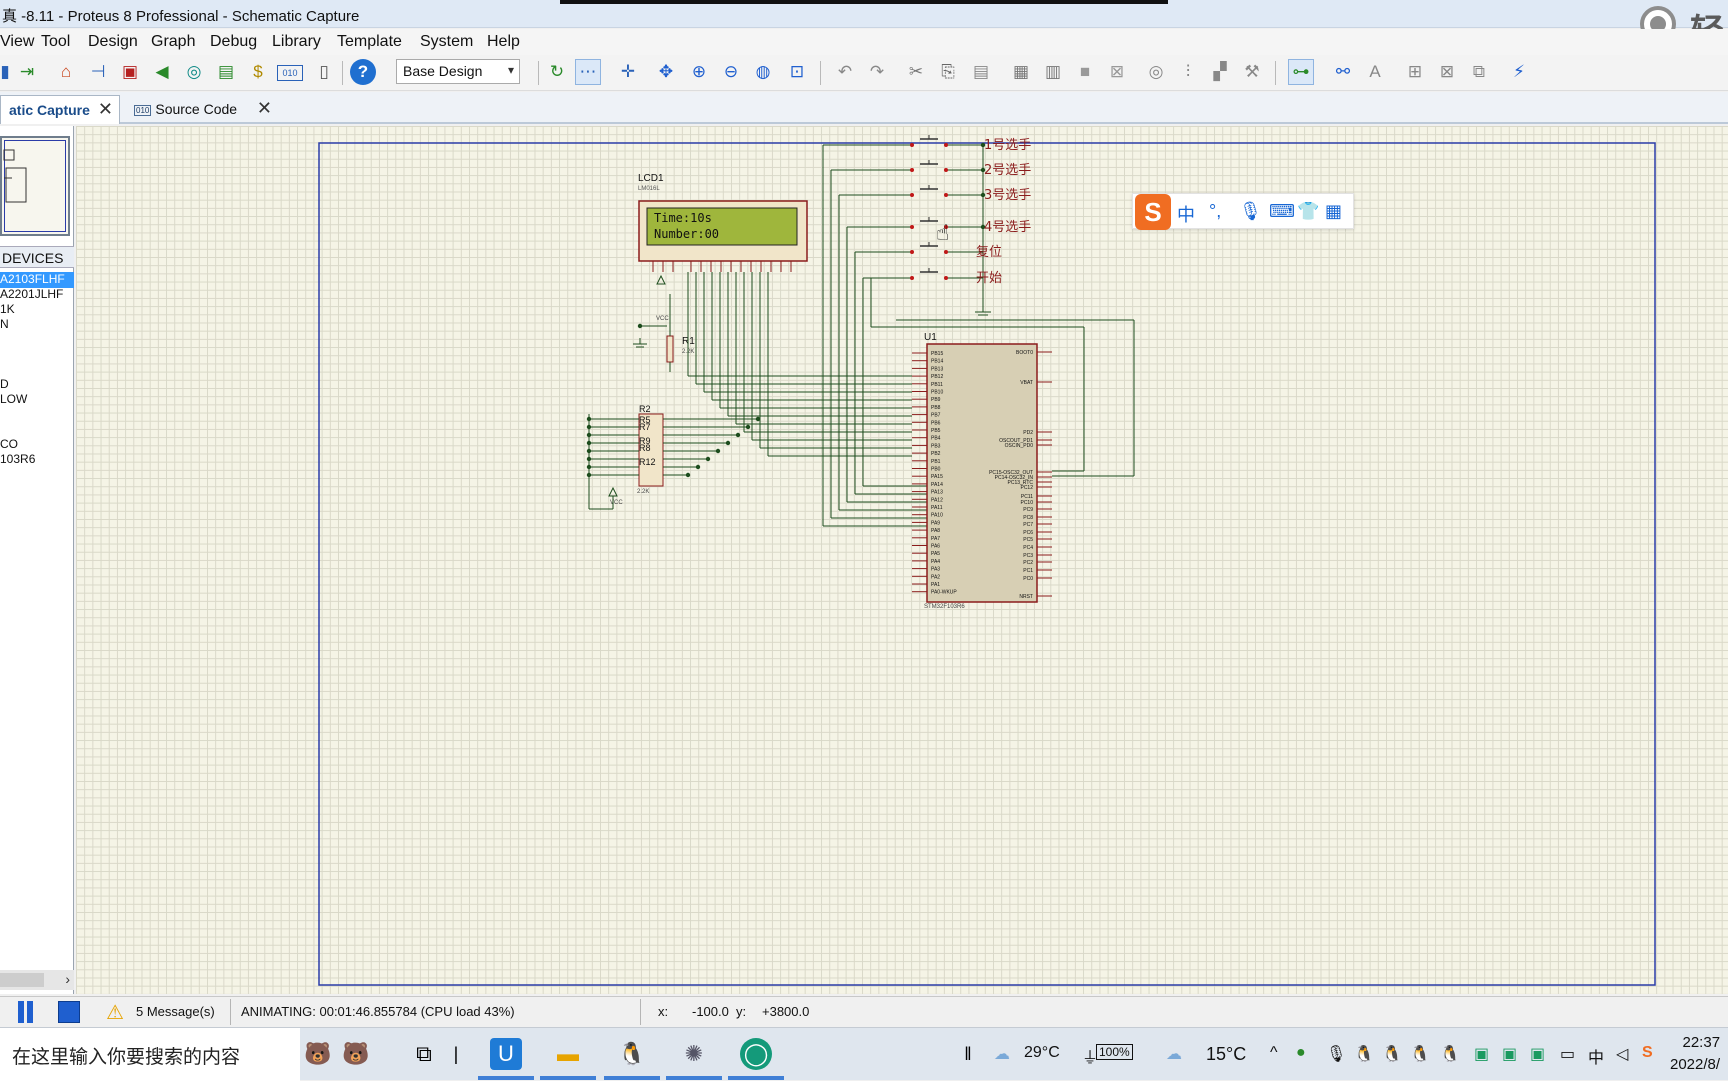 This screenshot has height=1081, width=1728. I want to click on new-sheet-icon: ⊞, so click(1415, 72).